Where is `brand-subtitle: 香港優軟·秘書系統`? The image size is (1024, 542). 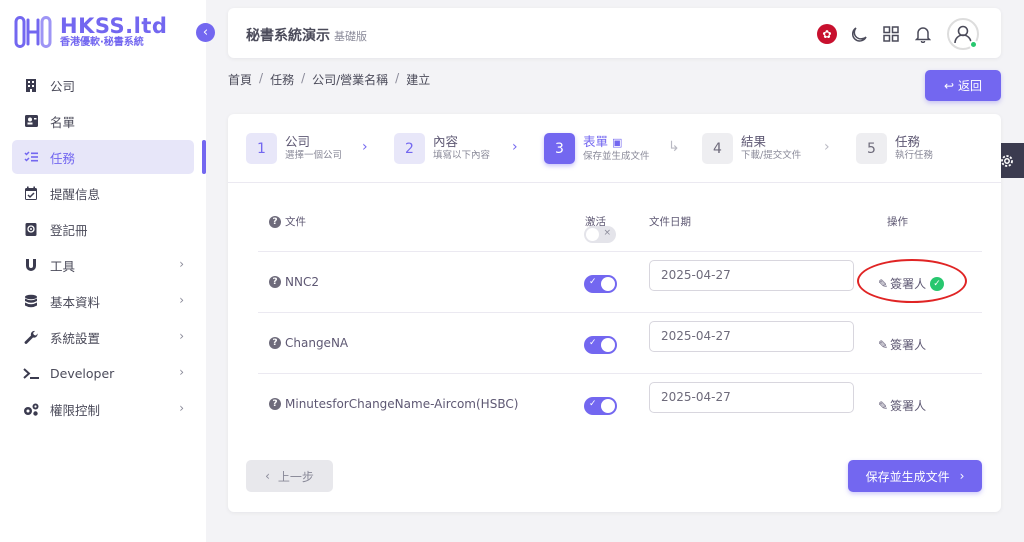 brand-subtitle: 香港優軟·秘書系統 is located at coordinates (102, 42).